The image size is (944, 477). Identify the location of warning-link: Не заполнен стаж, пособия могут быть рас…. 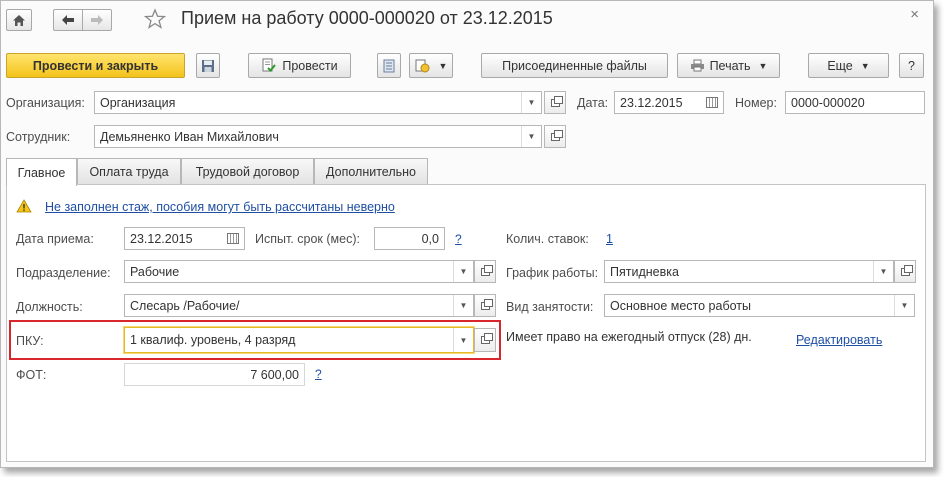
(220, 207).